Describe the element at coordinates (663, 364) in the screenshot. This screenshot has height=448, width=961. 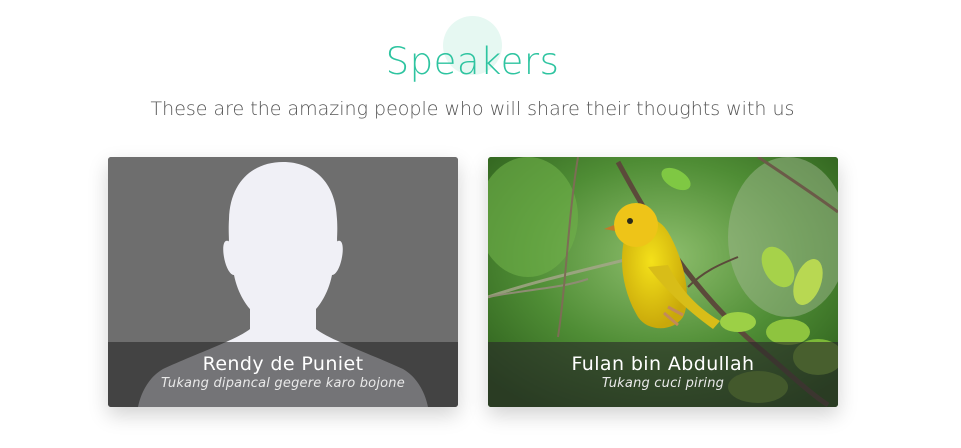
I see `speaker-name: Fulan bin Abdullah` at that location.